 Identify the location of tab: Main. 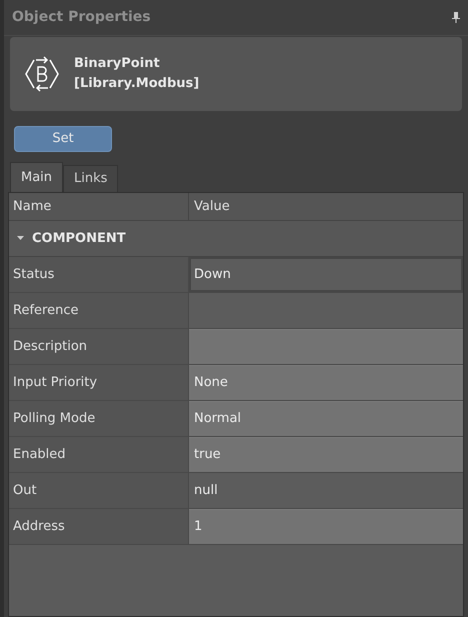
(37, 177).